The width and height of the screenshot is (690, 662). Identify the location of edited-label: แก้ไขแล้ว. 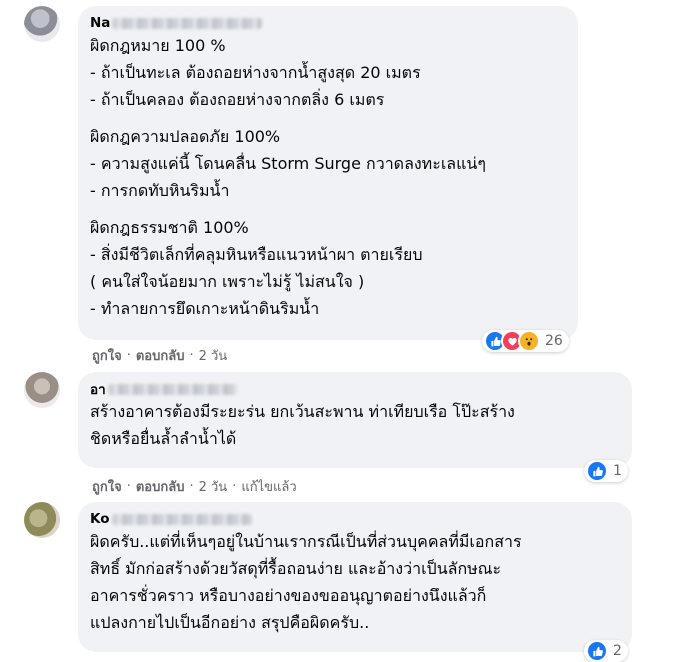
(268, 486).